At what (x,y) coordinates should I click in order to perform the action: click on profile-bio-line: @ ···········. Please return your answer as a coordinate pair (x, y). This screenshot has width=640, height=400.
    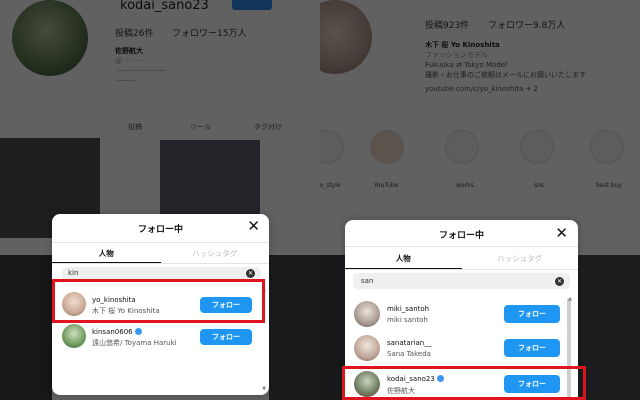
    Looking at the image, I should click on (132, 61).